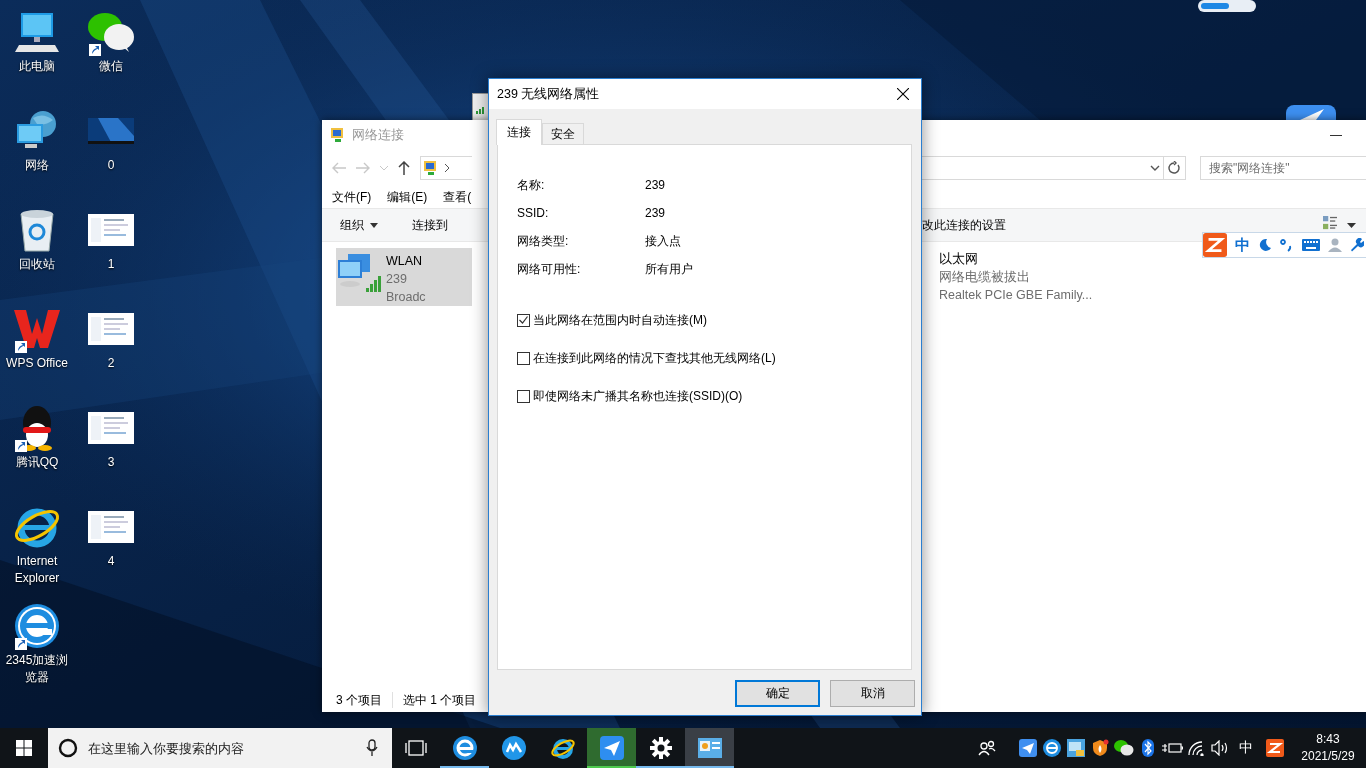 The image size is (1366, 768). I want to click on chevron-down-icon, so click(1155, 168).